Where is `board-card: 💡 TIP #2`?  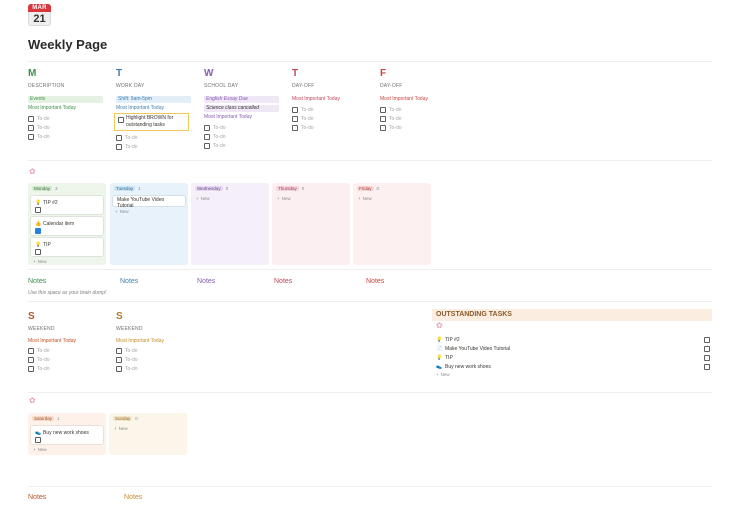 board-card: 💡 TIP #2 is located at coordinates (67, 205).